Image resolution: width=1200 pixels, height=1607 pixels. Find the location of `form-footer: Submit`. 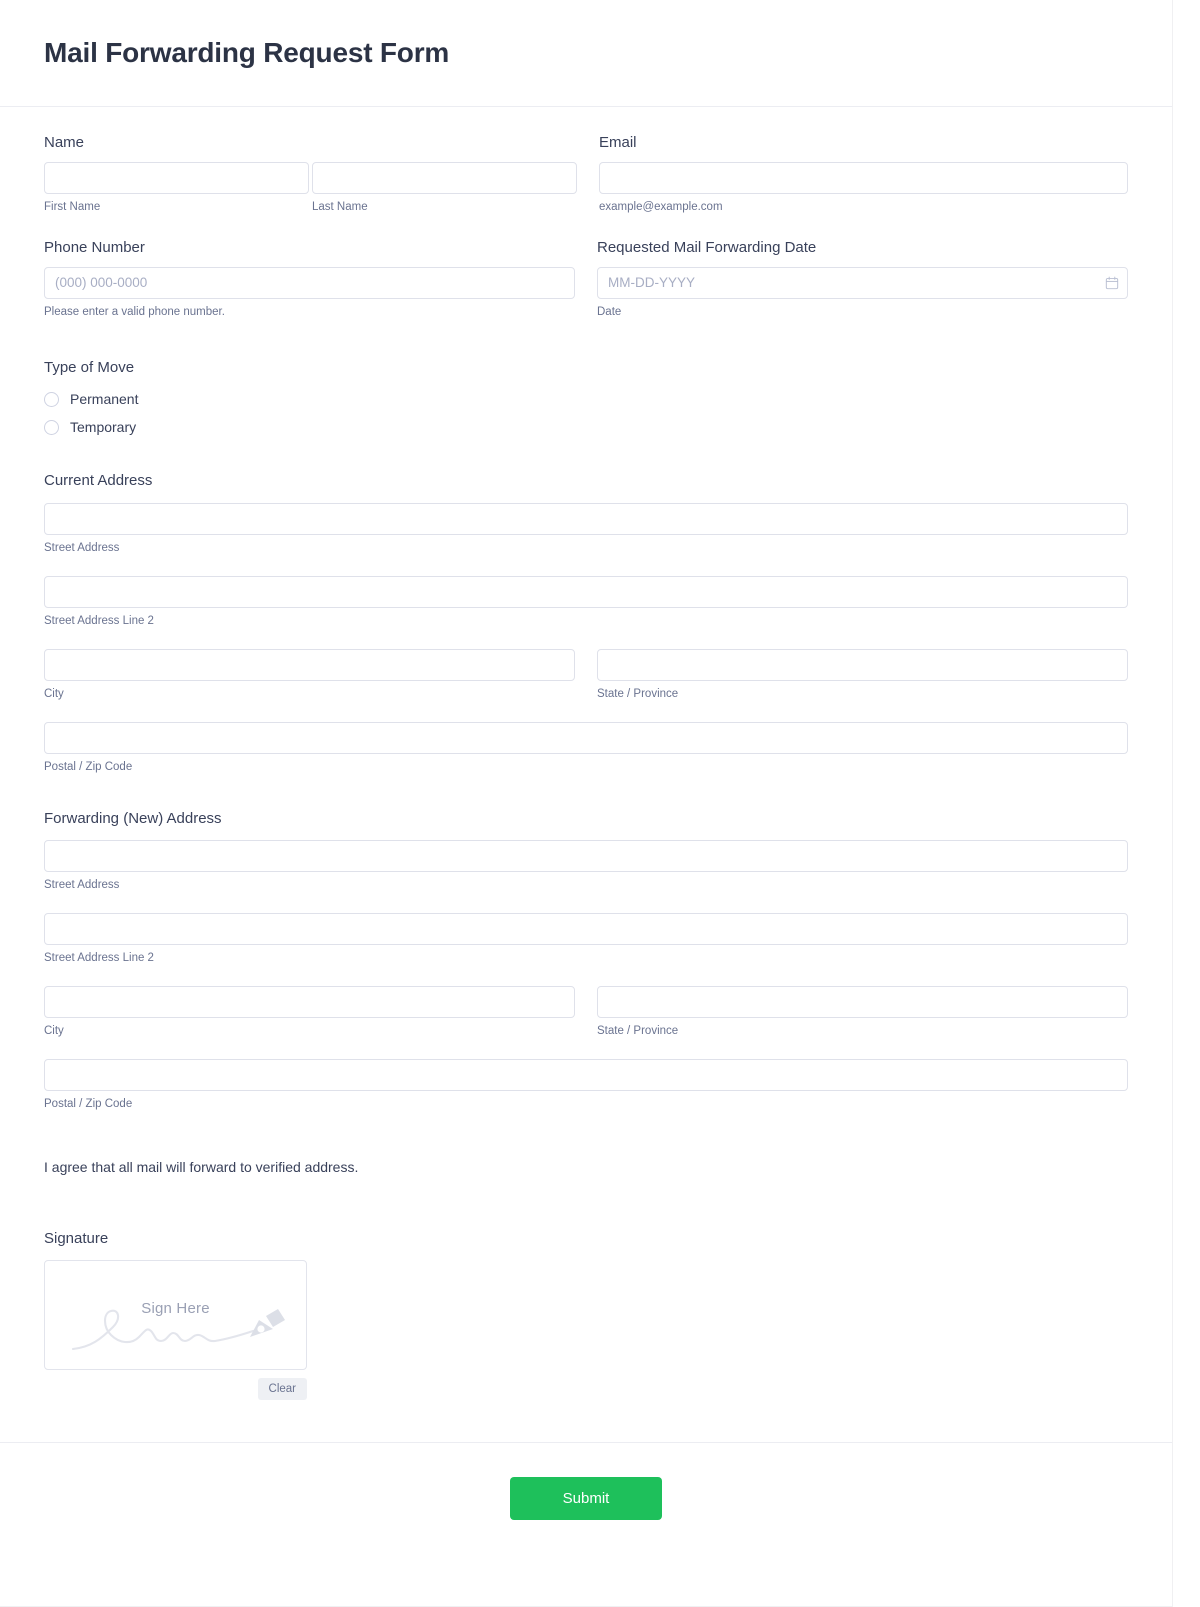

form-footer: Submit is located at coordinates (586, 1499).